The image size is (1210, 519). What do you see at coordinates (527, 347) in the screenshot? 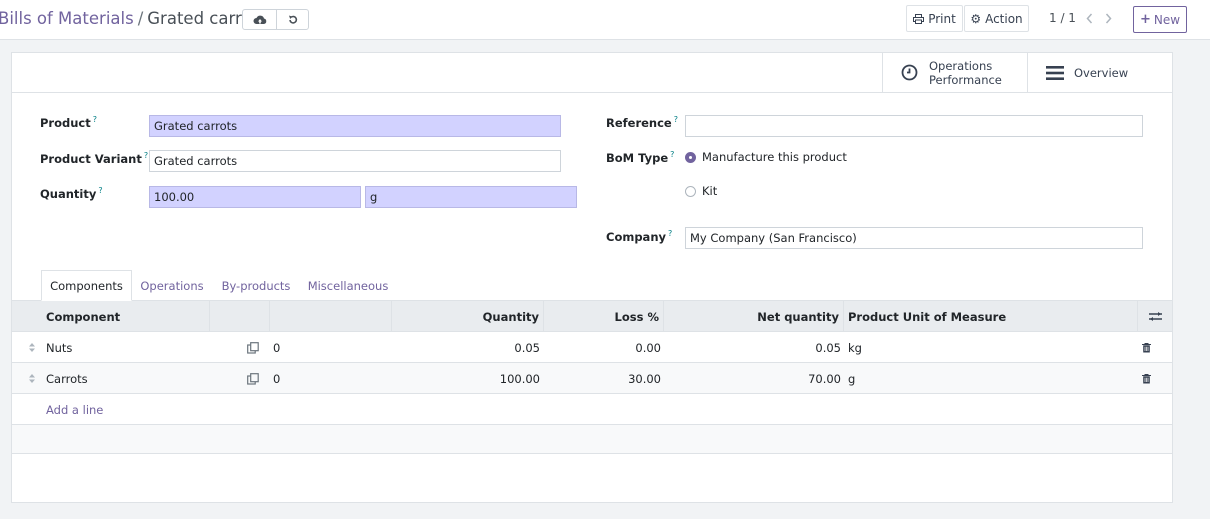
I see `row-quantity: 0.05` at bounding box center [527, 347].